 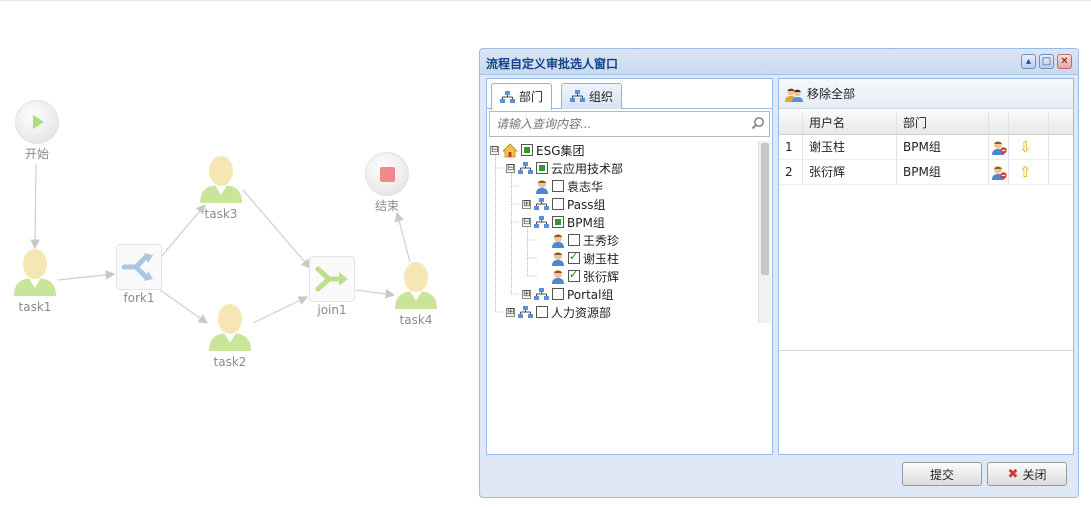 What do you see at coordinates (332, 310) in the screenshot?
I see `join1-label: join1` at bounding box center [332, 310].